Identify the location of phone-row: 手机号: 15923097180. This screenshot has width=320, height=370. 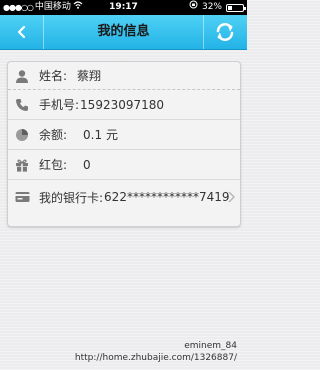
(124, 105).